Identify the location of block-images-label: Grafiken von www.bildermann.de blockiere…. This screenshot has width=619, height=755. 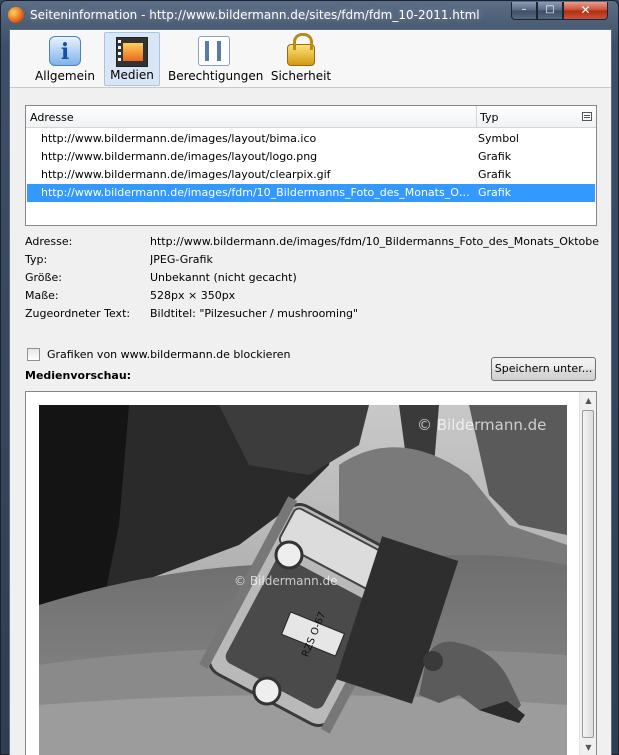
(168, 354).